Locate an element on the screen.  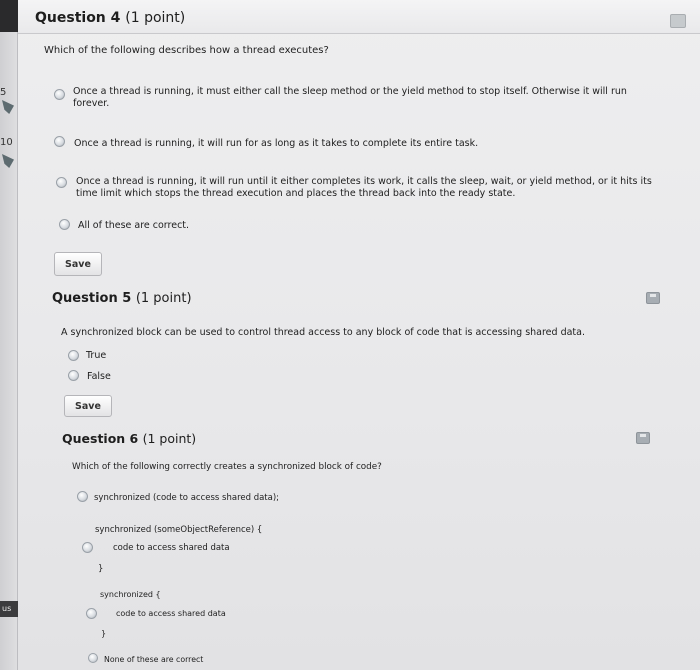
question-6-option-2-line-3: } is located at coordinates (101, 569).